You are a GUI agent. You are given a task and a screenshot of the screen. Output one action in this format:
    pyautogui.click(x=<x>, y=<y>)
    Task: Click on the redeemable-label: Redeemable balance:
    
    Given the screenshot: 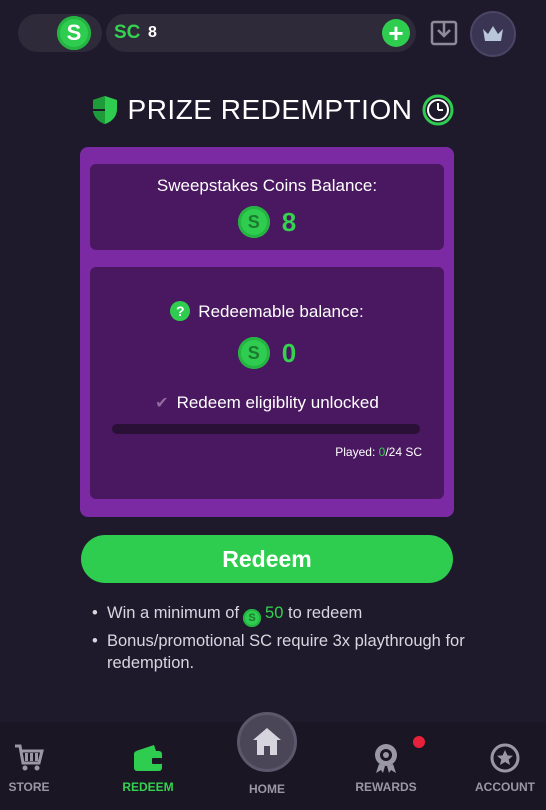 What is the action you would take?
    pyautogui.click(x=281, y=311)
    